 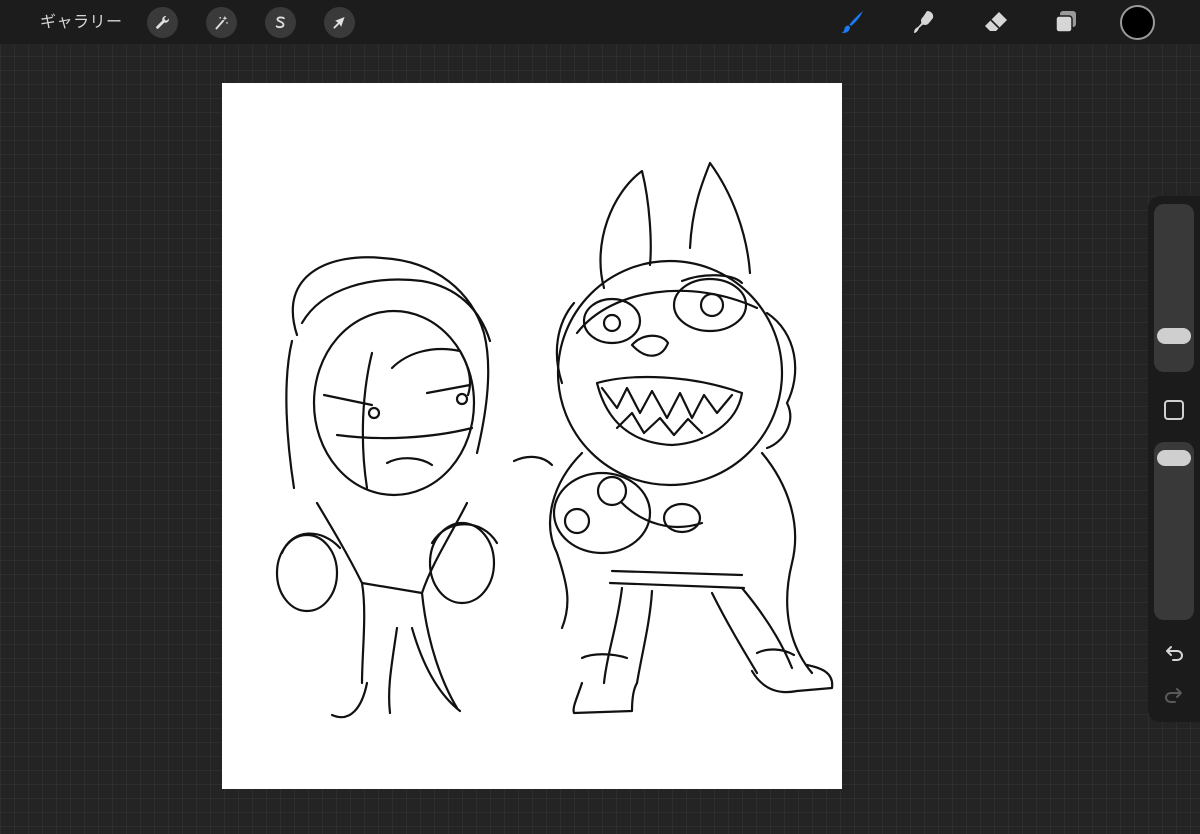 I want to click on actions-button, so click(x=162, y=22).